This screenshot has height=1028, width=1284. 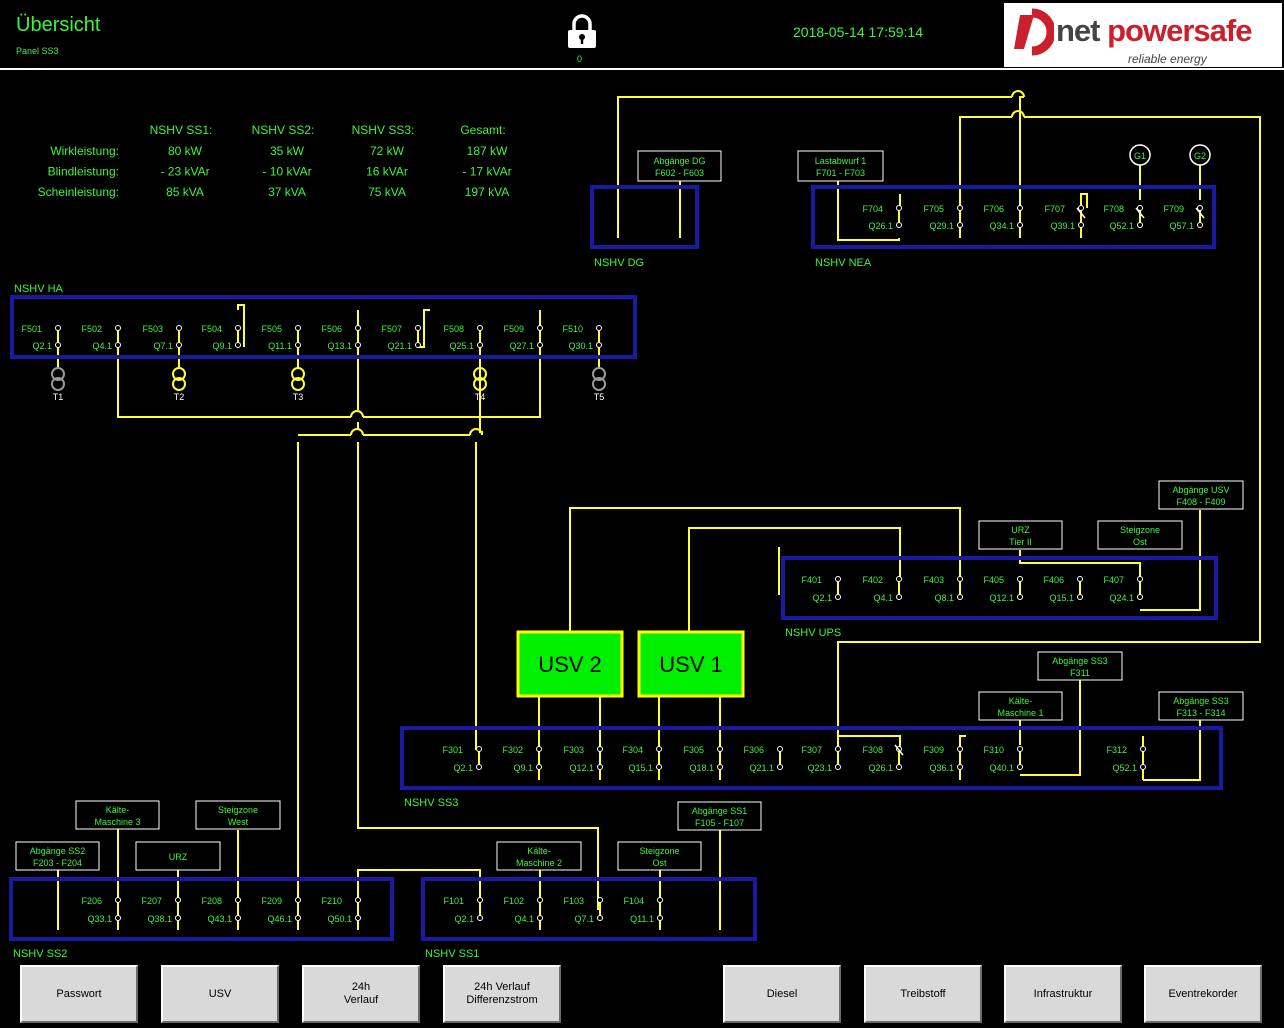 I want to click on power-value: 35 kW, so click(x=287, y=151).